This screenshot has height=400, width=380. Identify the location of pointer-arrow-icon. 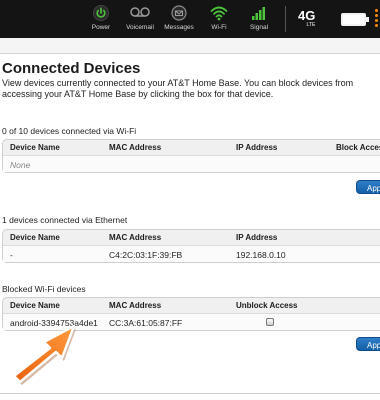
(44, 354).